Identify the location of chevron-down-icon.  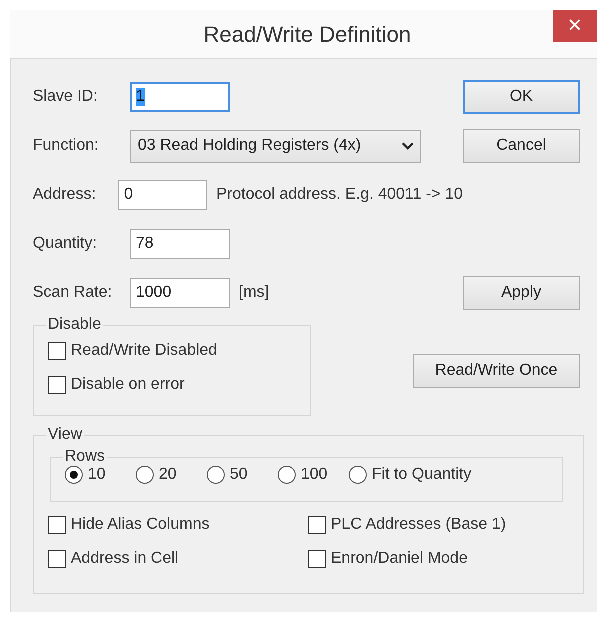
(408, 146).